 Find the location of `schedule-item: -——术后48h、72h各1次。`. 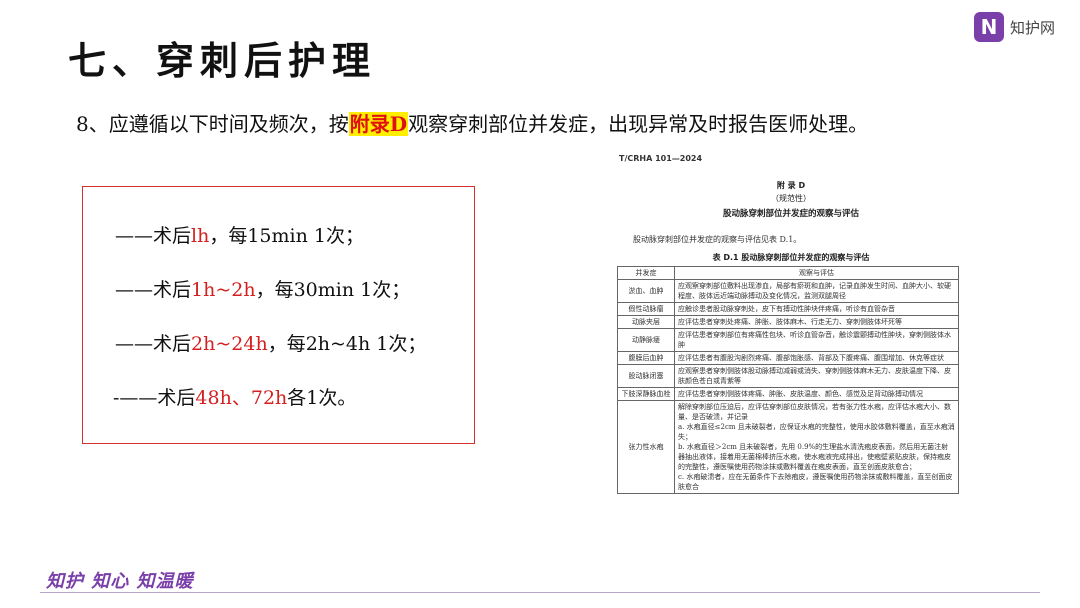

schedule-item: -——术后48h、72h各1次。 is located at coordinates (234, 396).